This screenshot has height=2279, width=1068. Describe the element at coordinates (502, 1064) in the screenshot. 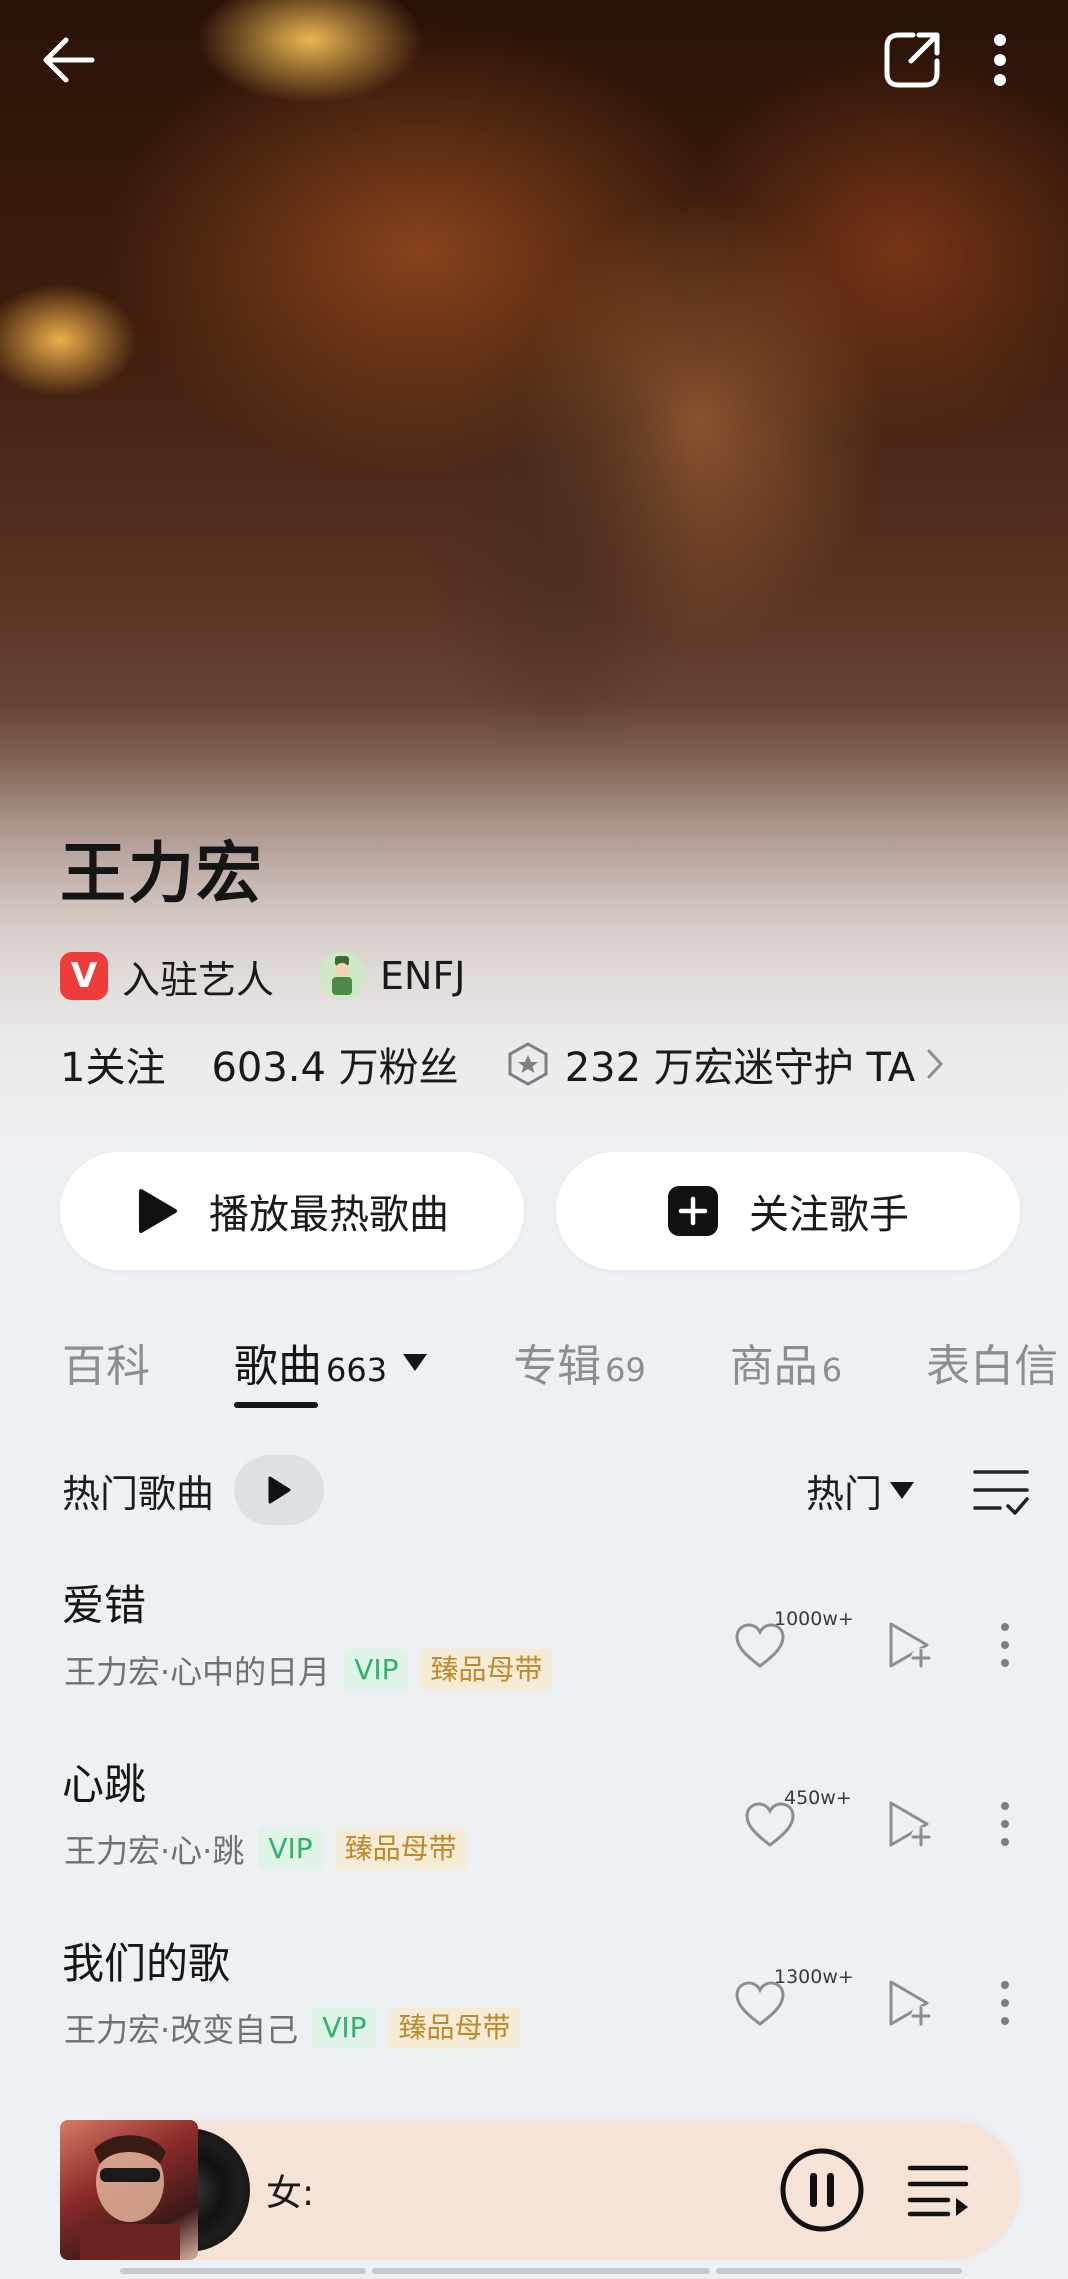

I see `artist-stats: 1关注 603.4 万粉丝 232 万宏迷守护 TA` at that location.